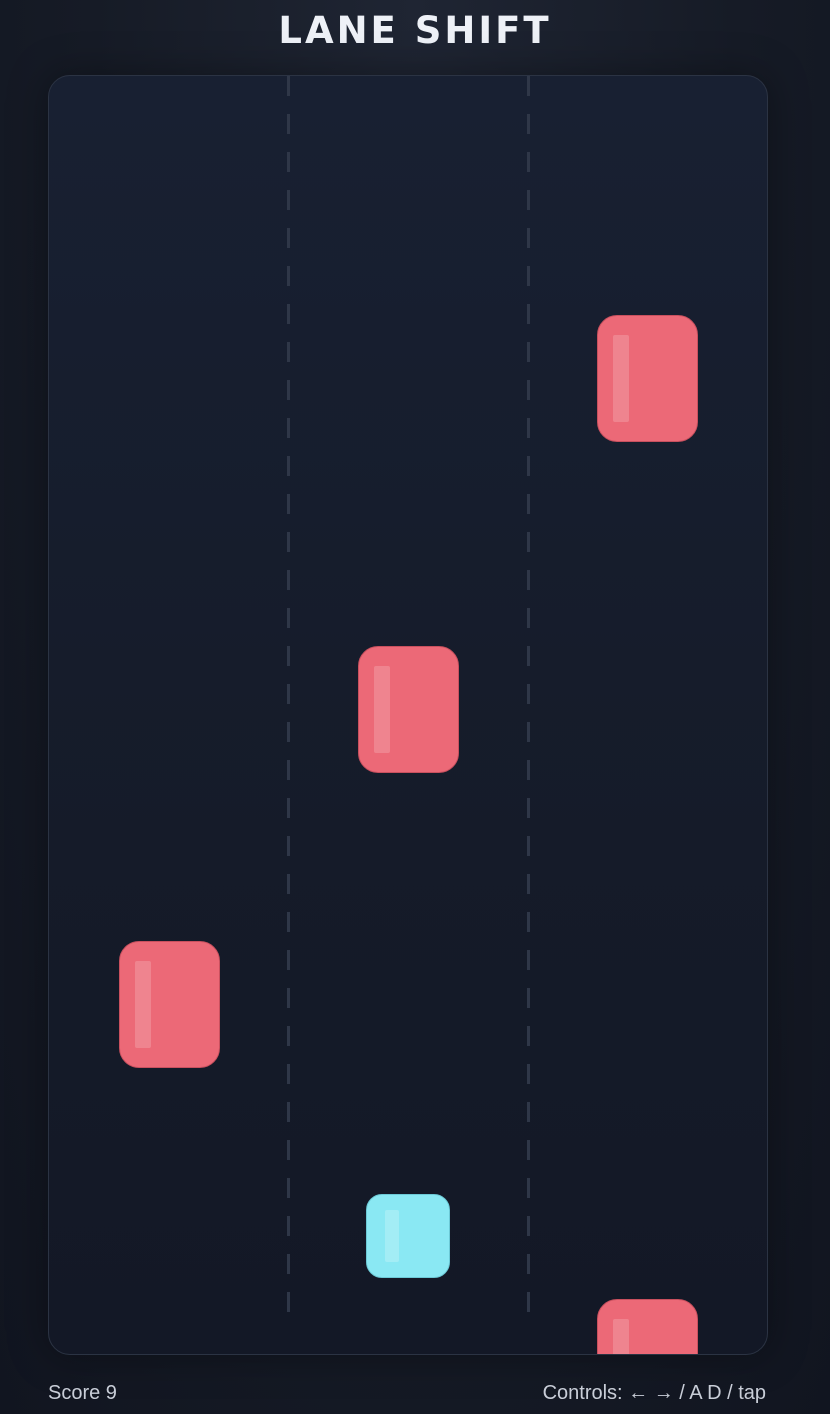 This screenshot has width=830, height=1414. What do you see at coordinates (392, 1236) in the screenshot?
I see `player-highlight` at bounding box center [392, 1236].